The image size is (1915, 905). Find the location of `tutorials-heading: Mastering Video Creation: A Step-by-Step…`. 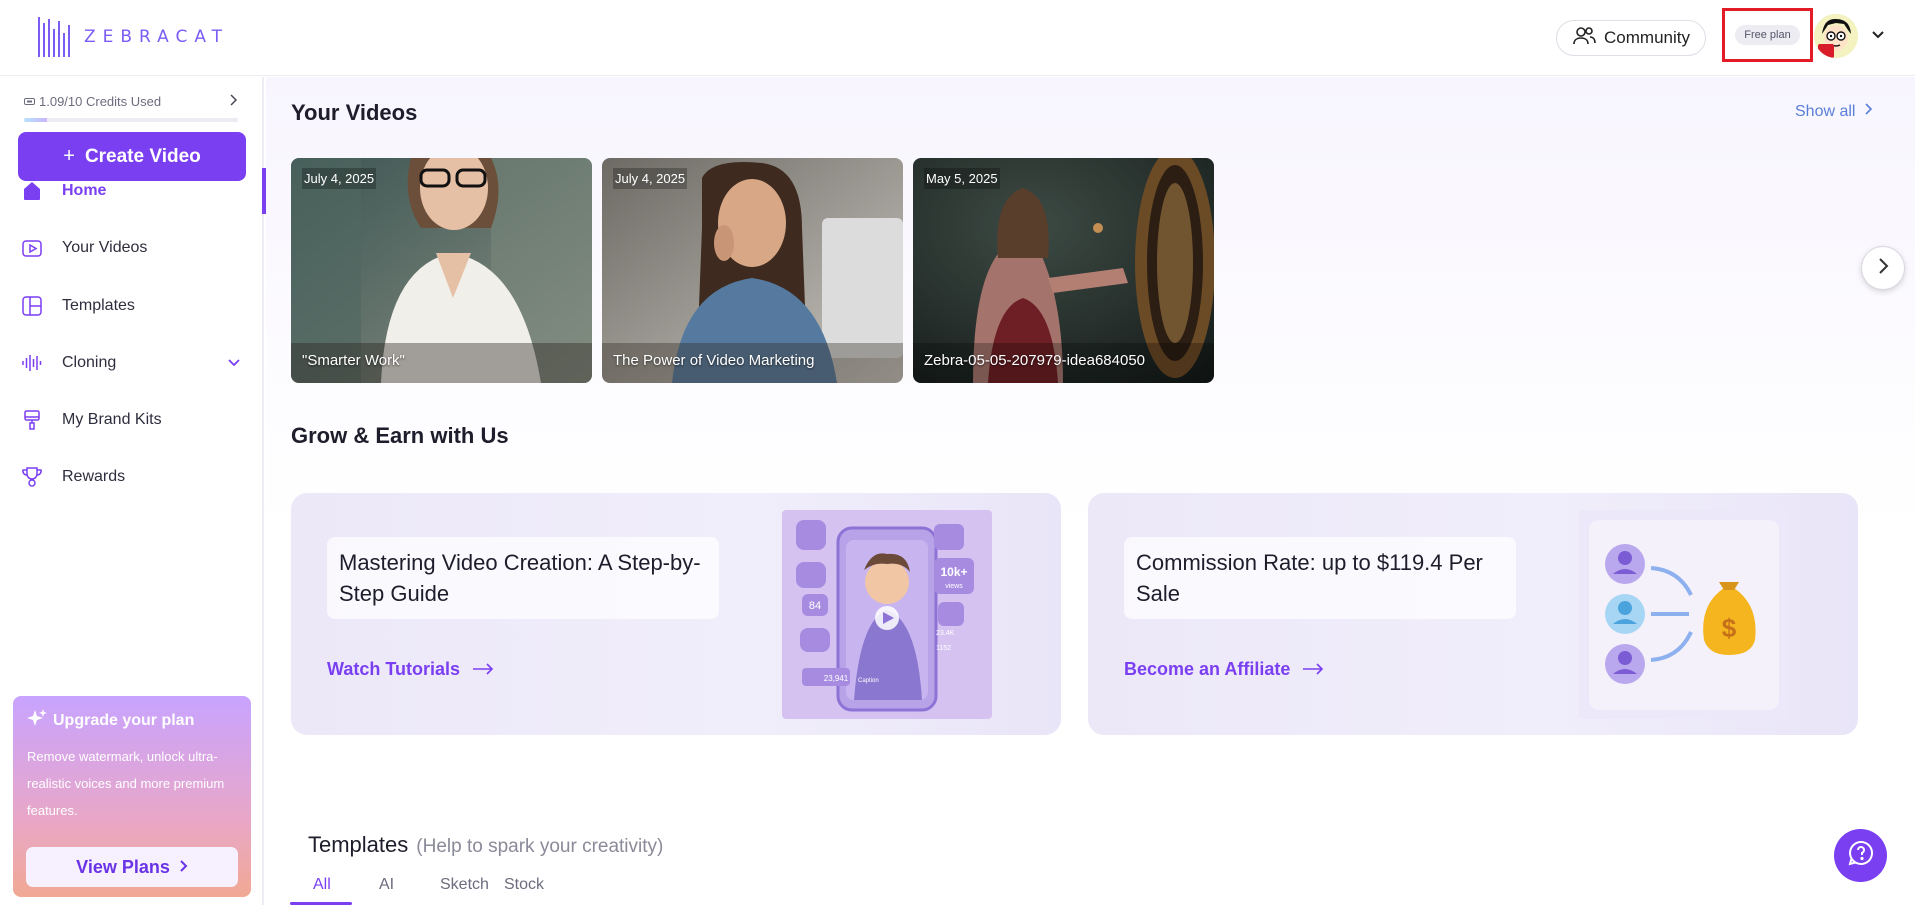

tutorials-heading: Mastering Video Creation: A Step-by-Step… is located at coordinates (523, 578).